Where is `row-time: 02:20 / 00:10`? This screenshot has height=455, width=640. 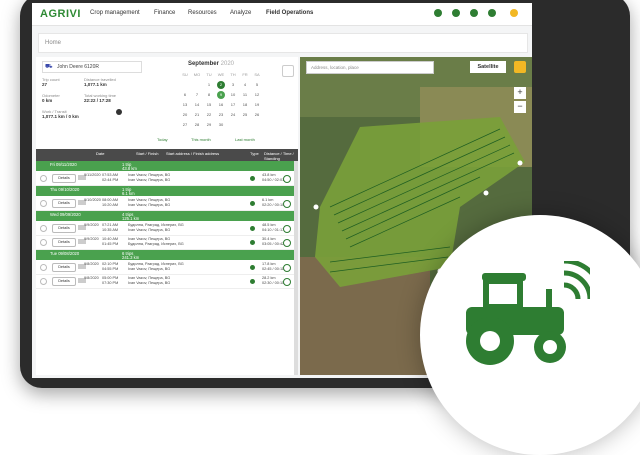 row-time: 02:20 / 00:10 is located at coordinates (273, 205).